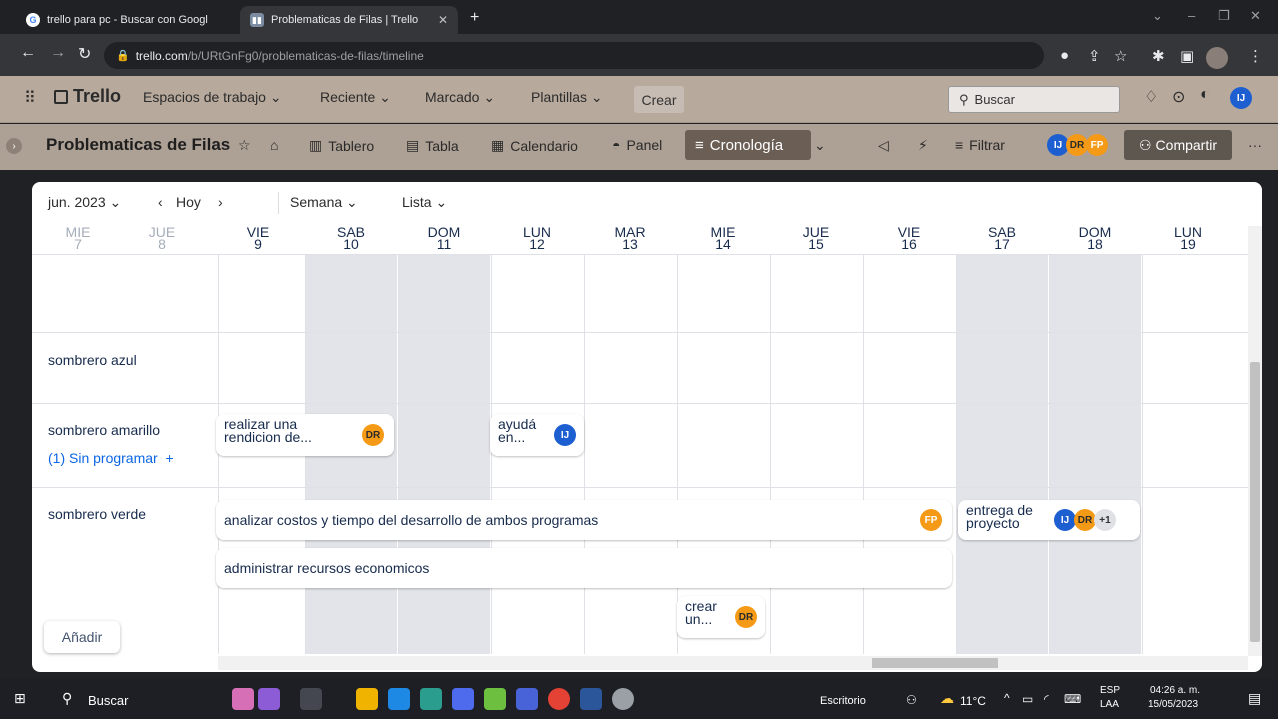 Image resolution: width=1278 pixels, height=719 pixels. Describe the element at coordinates (212, 97) in the screenshot. I see `menu-workspaces: Espacios de trabajo ⌄` at that location.